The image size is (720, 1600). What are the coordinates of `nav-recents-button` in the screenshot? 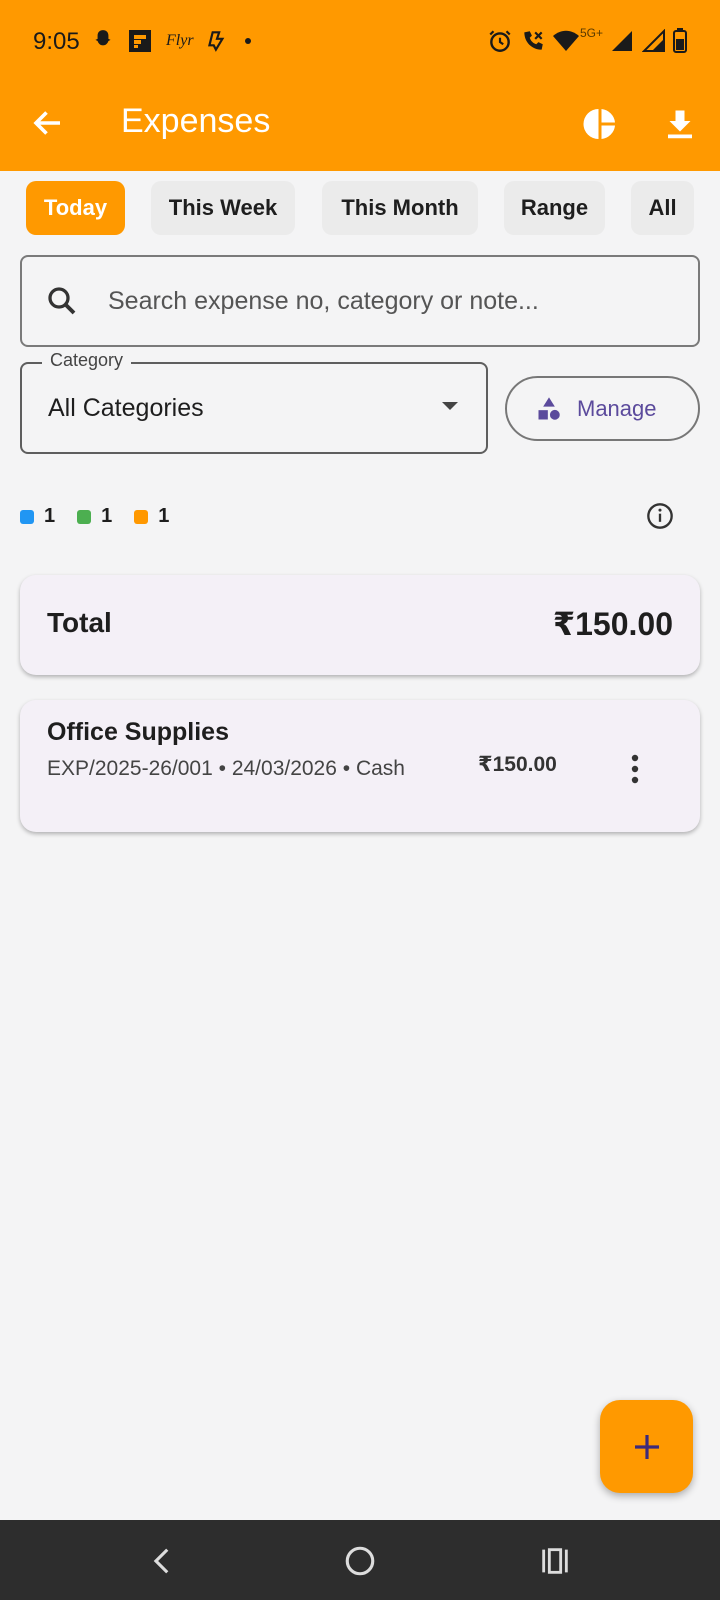 It's located at (555, 1561).